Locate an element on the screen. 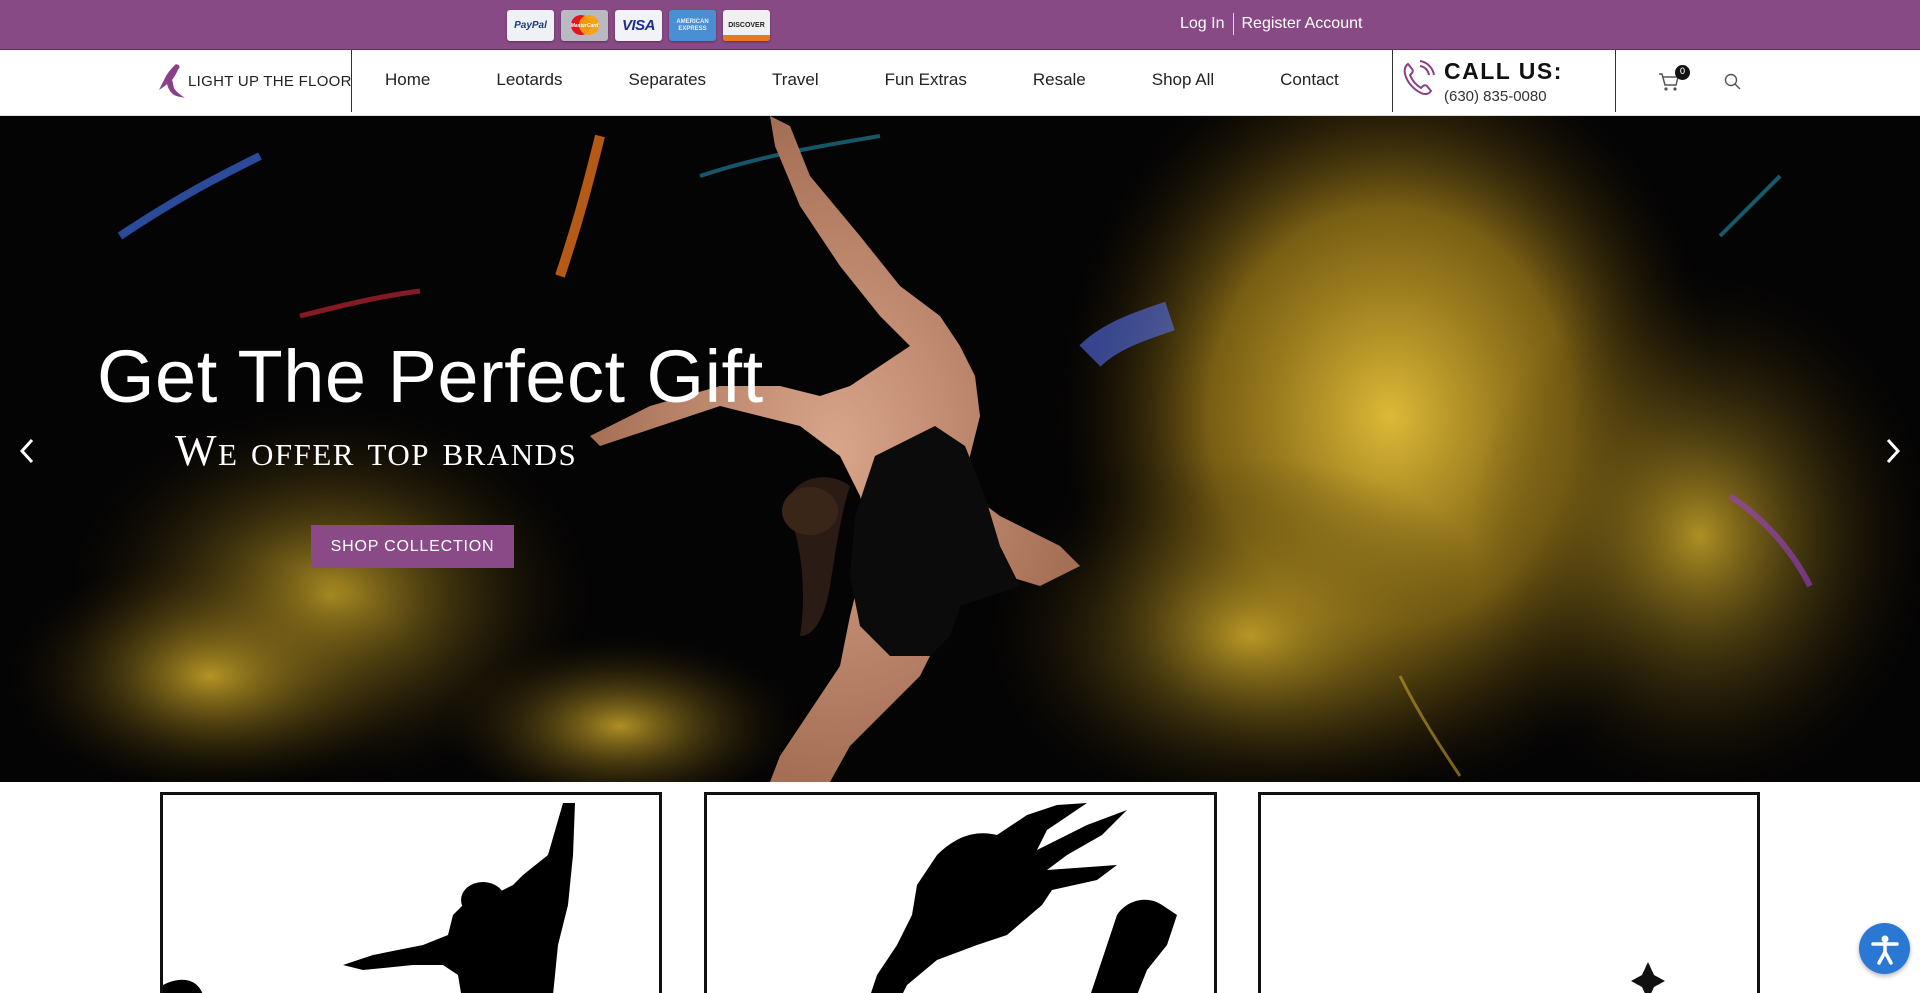 This screenshot has width=1920, height=993. nav-item-separates: Separates is located at coordinates (668, 80).